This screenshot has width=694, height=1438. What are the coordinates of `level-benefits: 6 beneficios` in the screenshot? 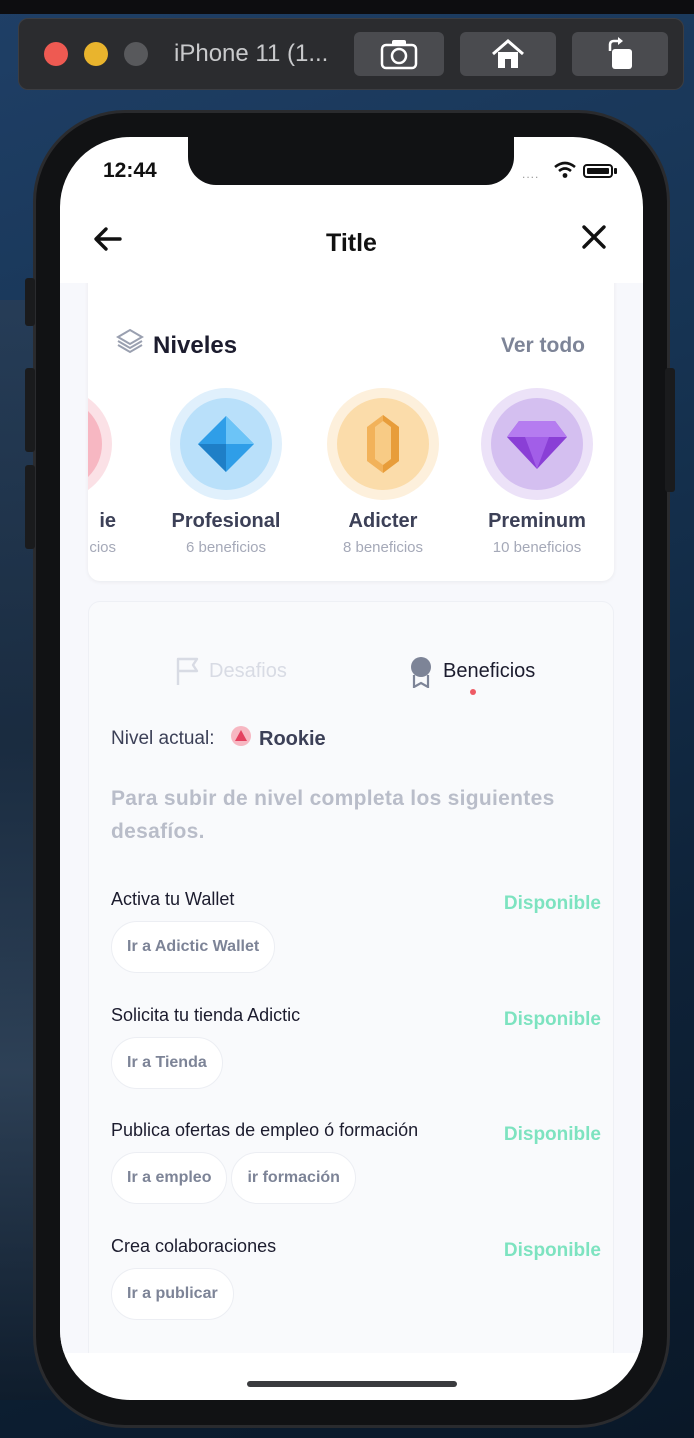 It's located at (226, 547).